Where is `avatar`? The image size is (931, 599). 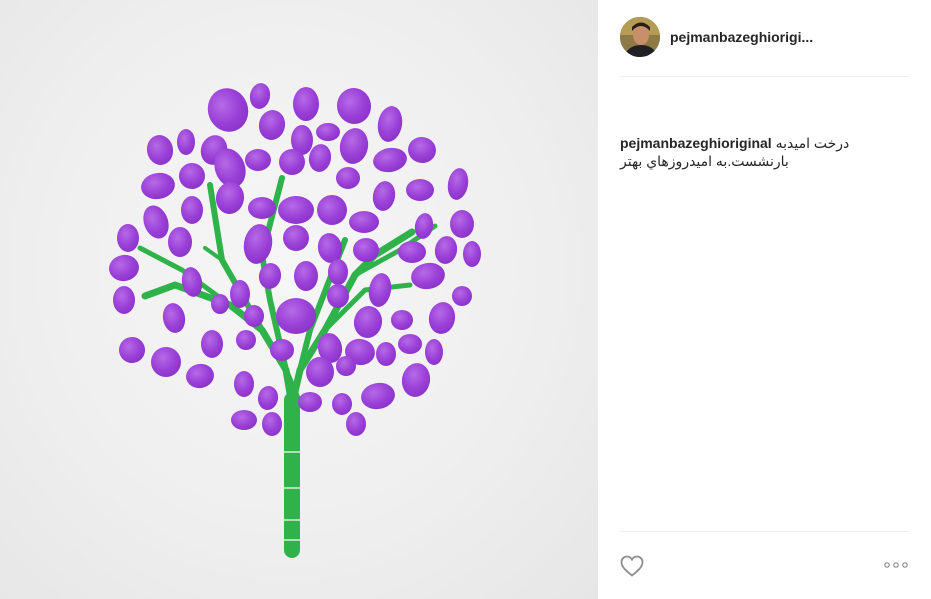
avatar is located at coordinates (640, 37).